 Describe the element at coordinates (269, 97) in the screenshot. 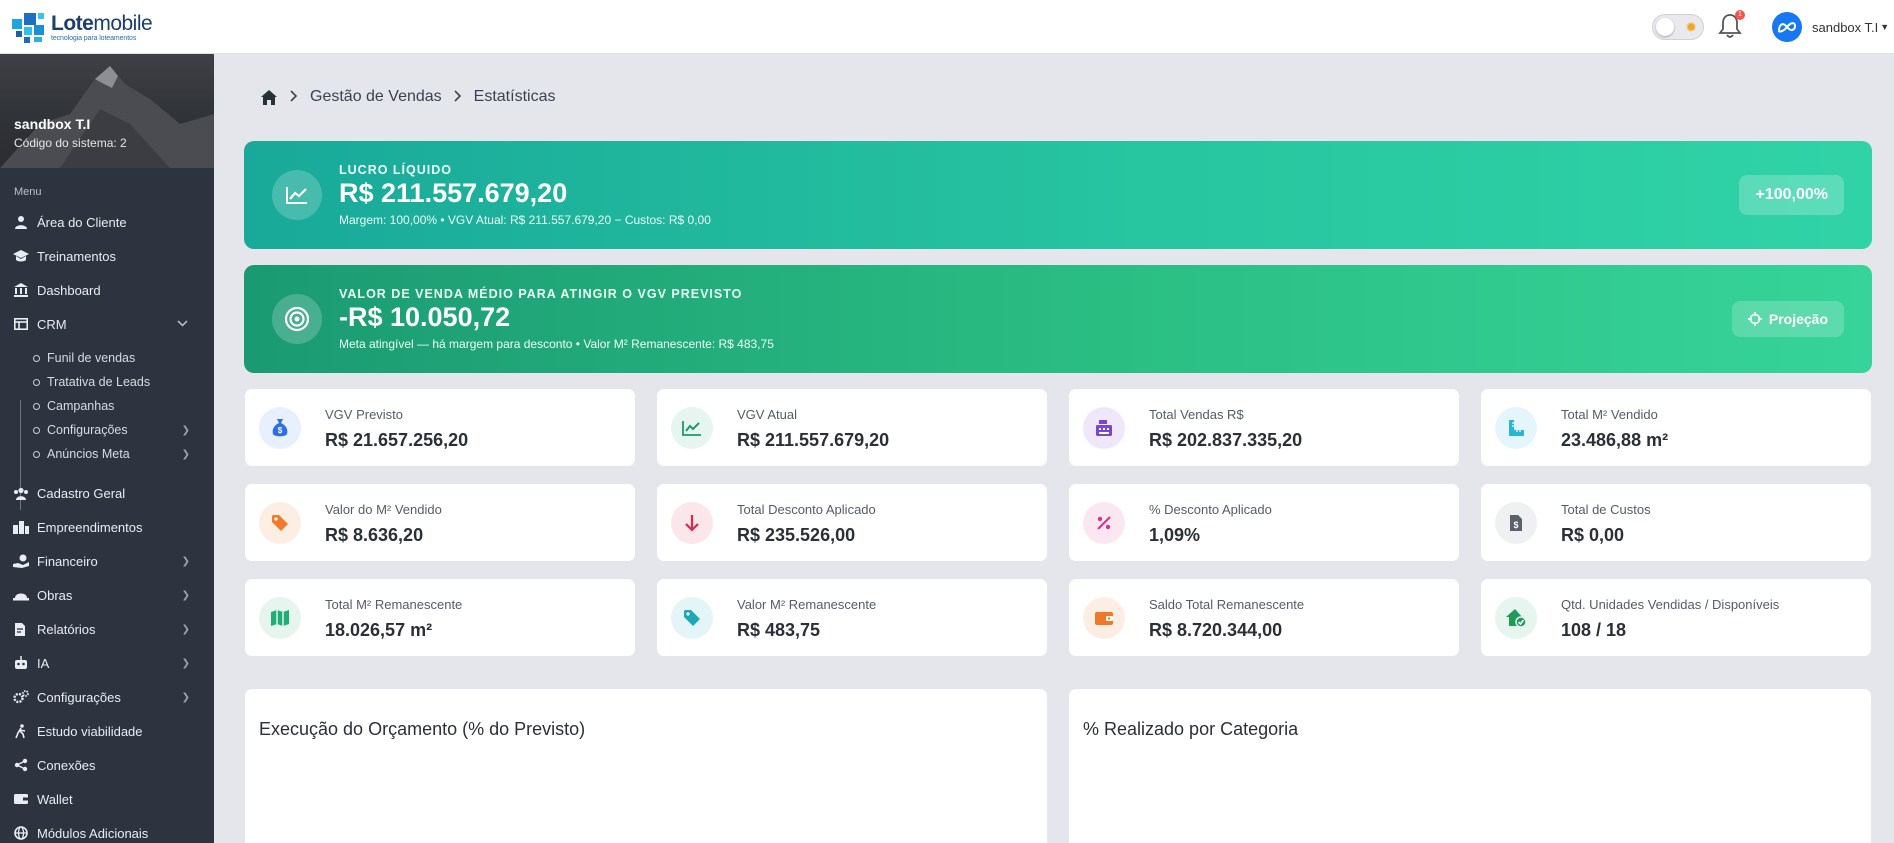

I see `home-icon` at that location.